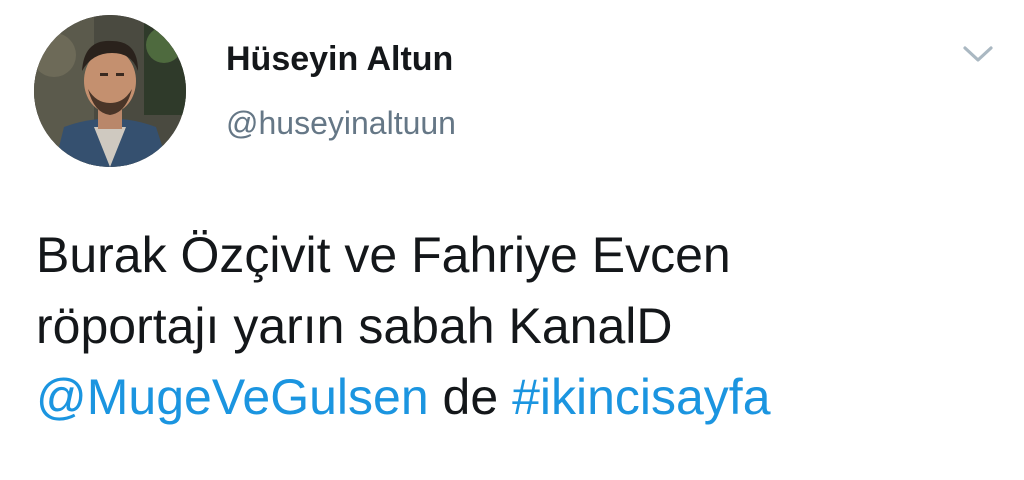 The image size is (1024, 480). What do you see at coordinates (339, 59) in the screenshot?
I see `author-name: Hüseyin Altun` at bounding box center [339, 59].